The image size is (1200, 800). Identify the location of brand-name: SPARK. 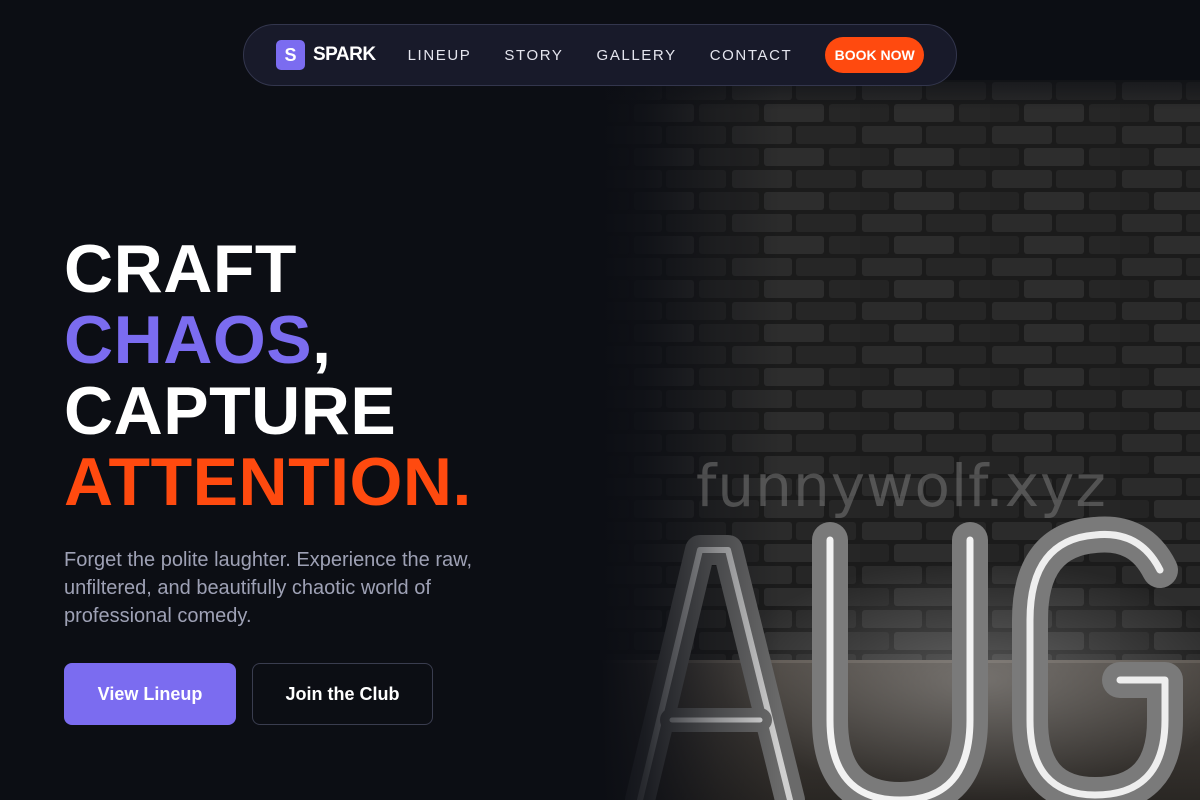
(344, 54).